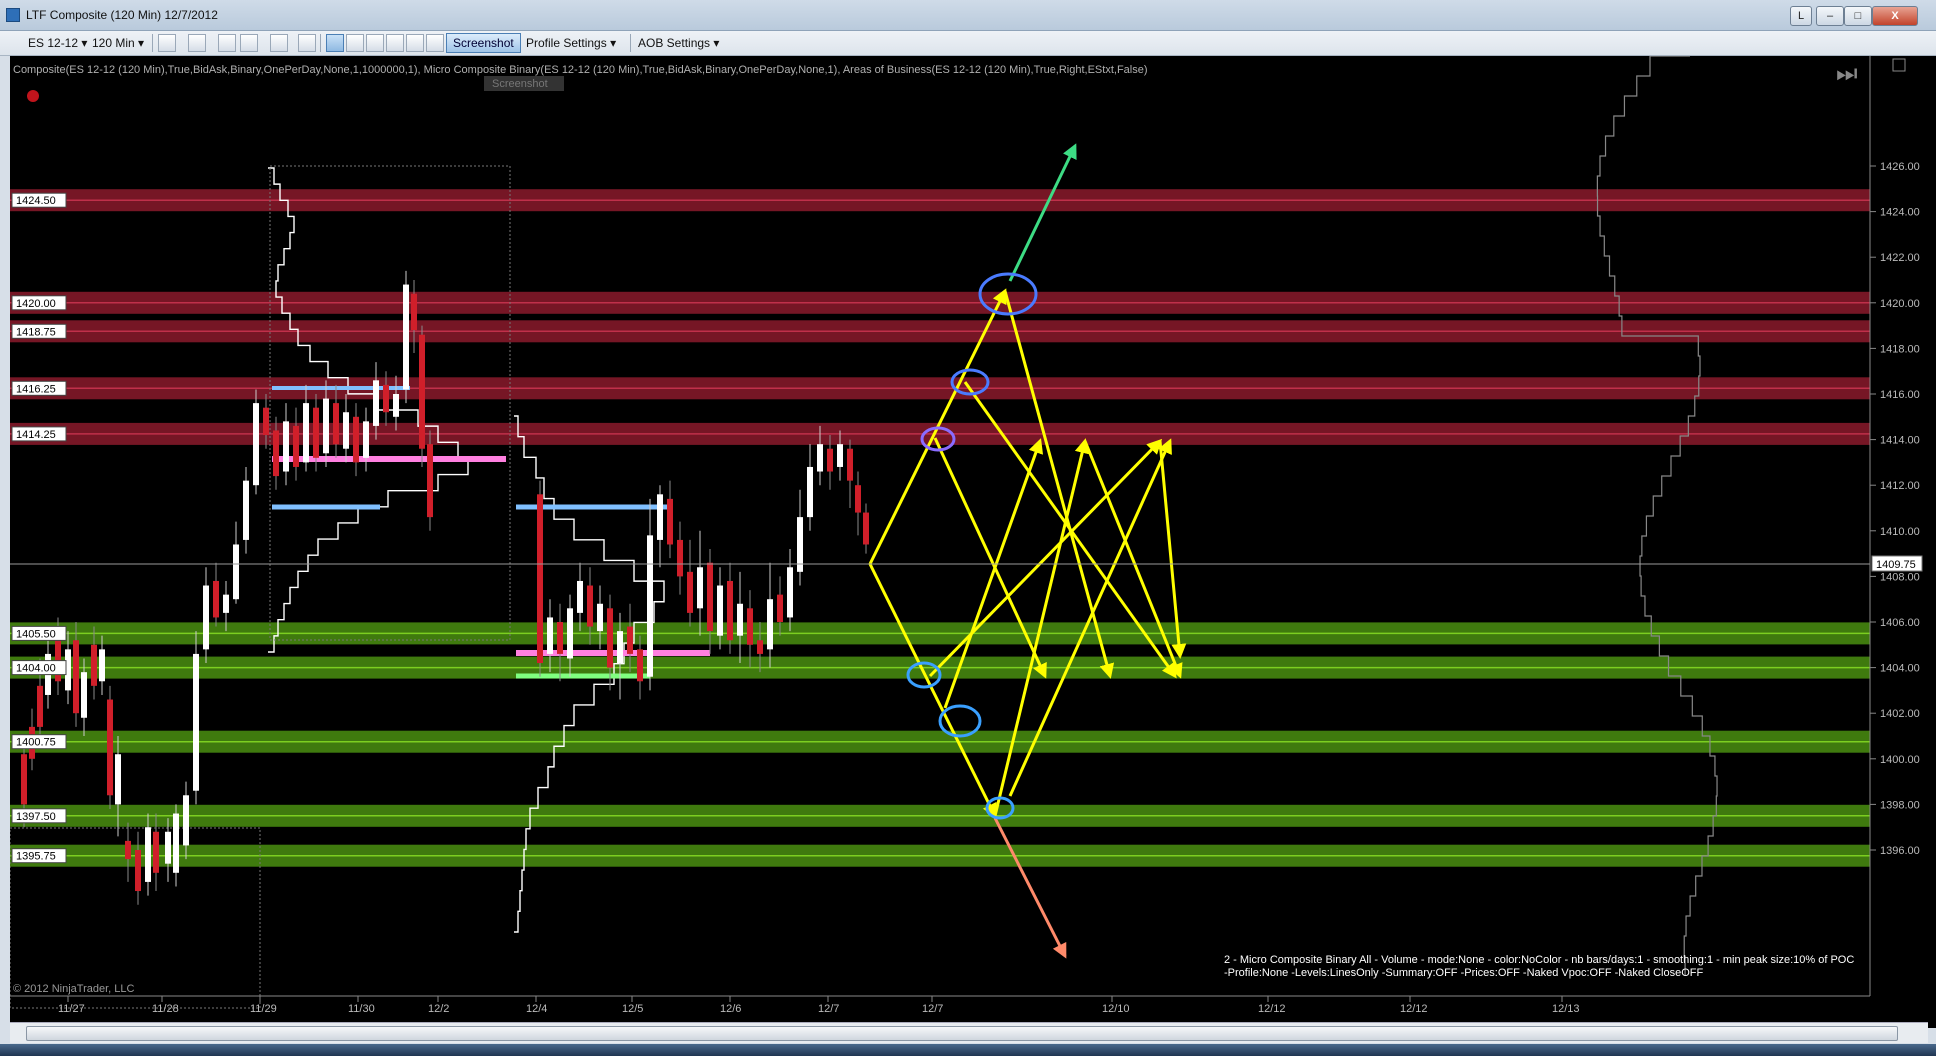  What do you see at coordinates (36, 634) in the screenshot?
I see `support-level-label: 1405.50` at bounding box center [36, 634].